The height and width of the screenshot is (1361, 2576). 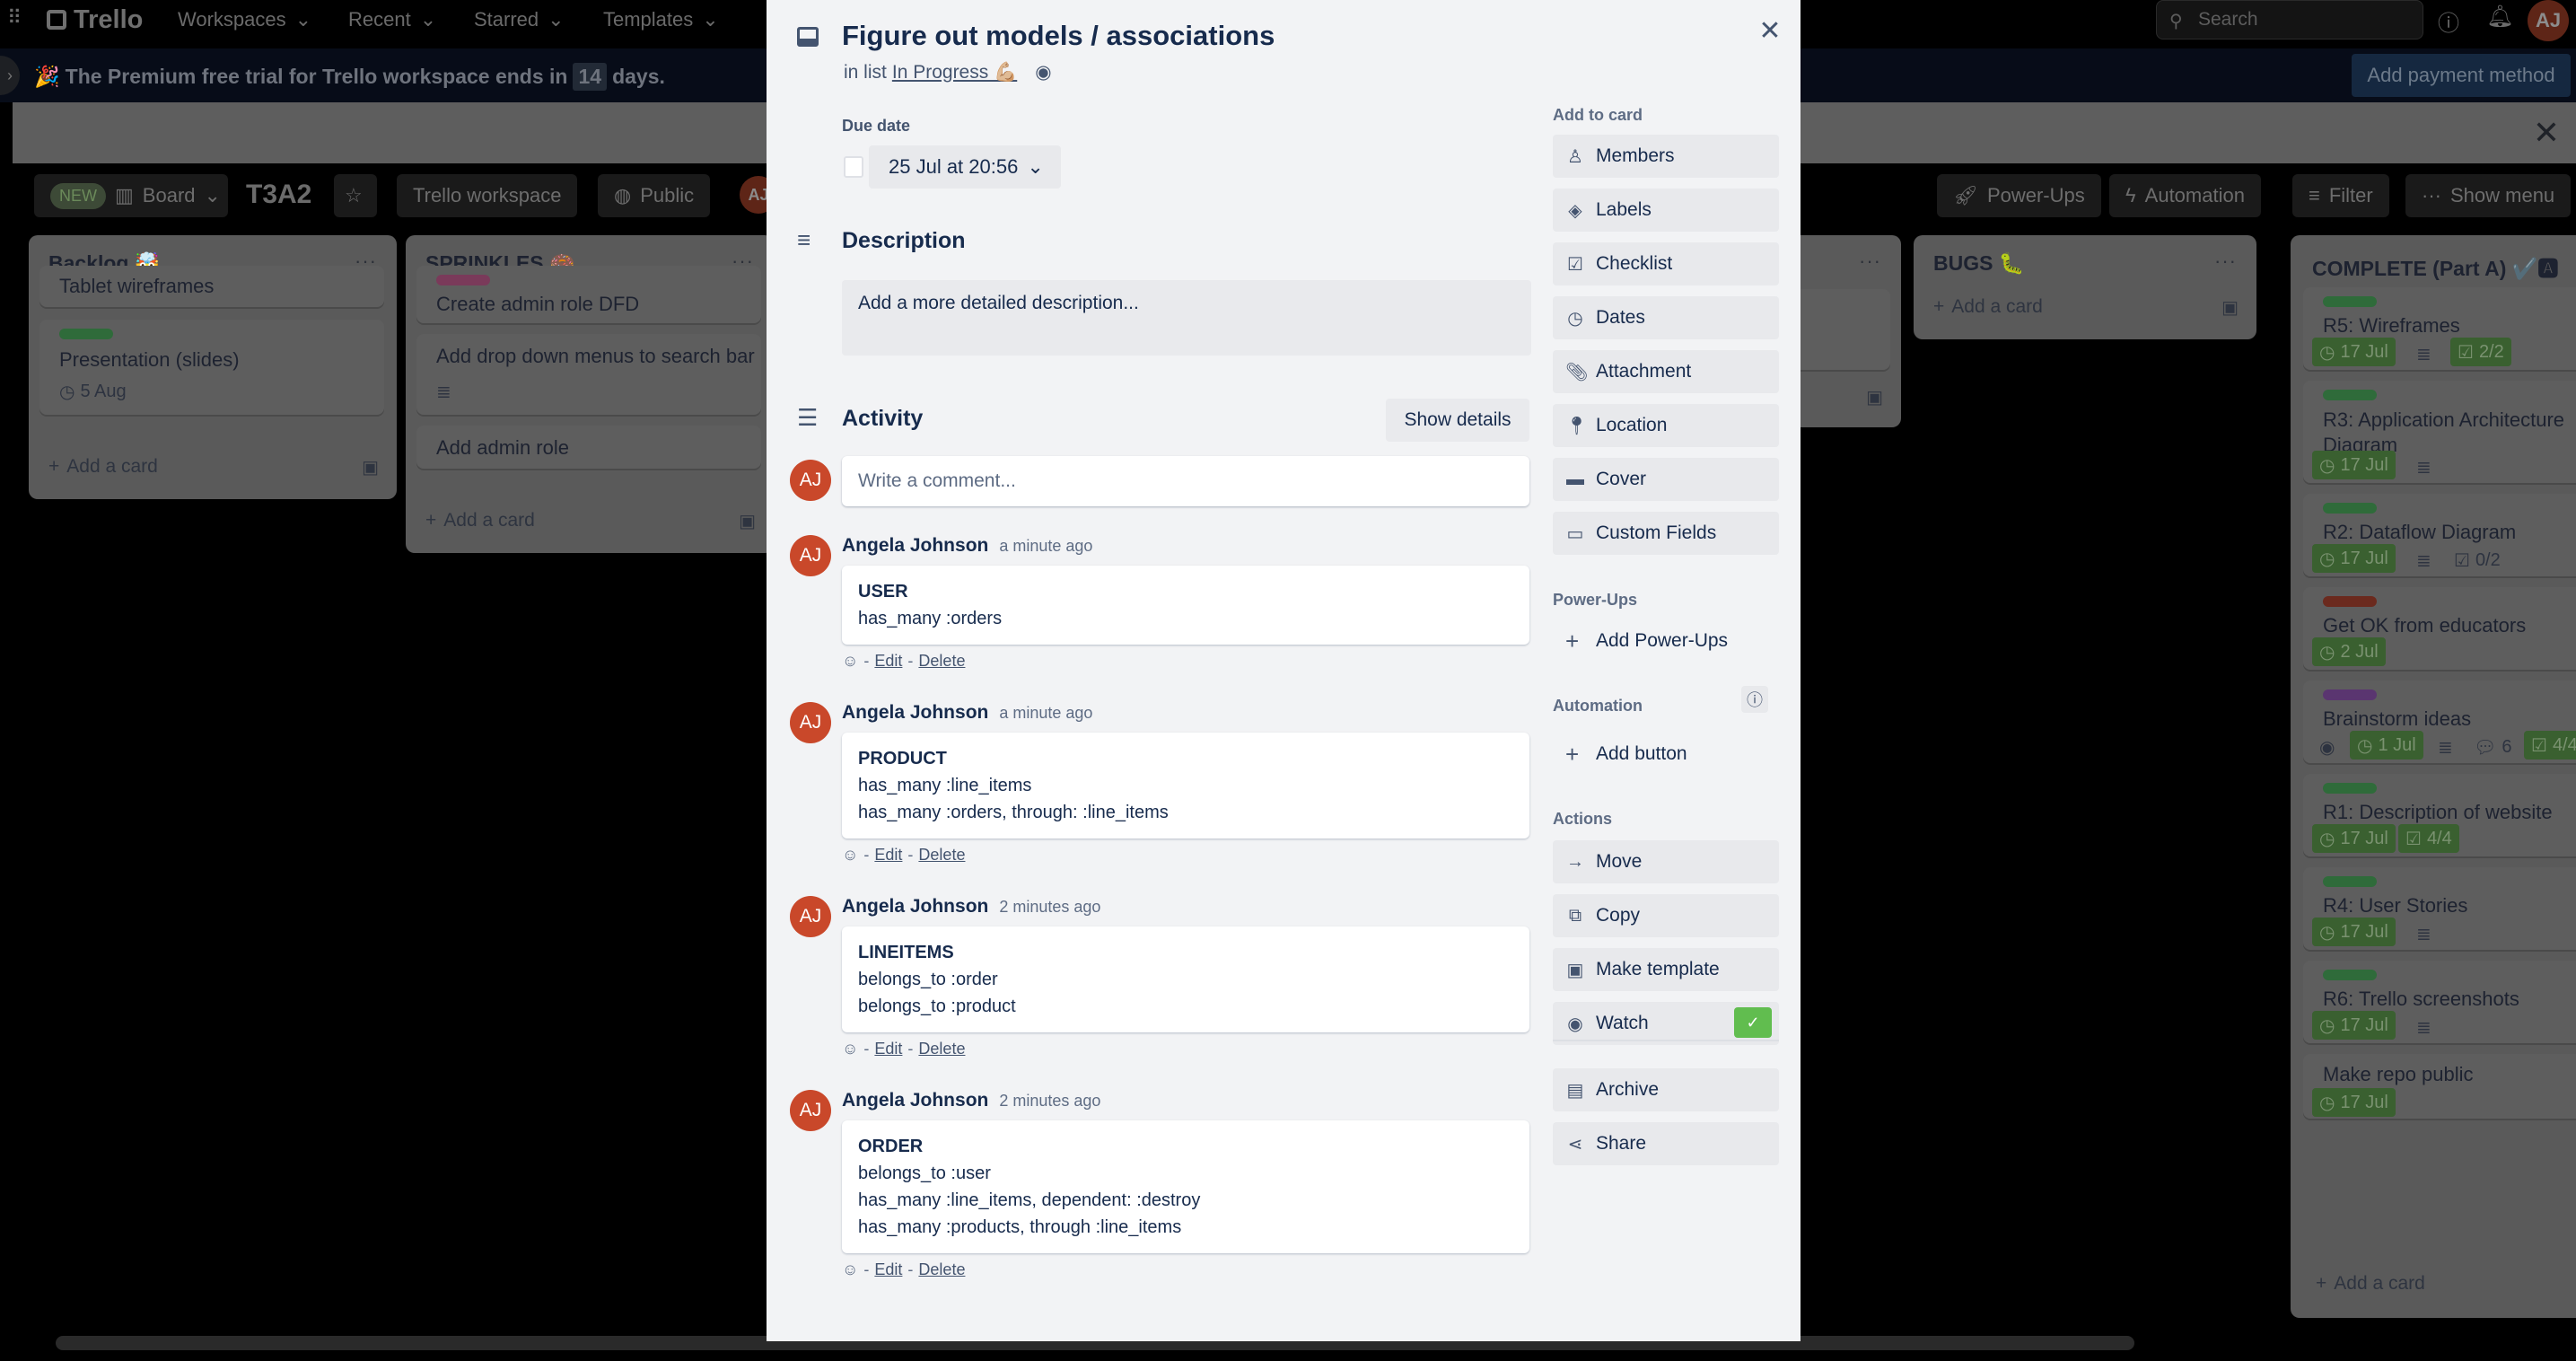 I want to click on checklist-button: ☑ Checklist, so click(x=1666, y=263).